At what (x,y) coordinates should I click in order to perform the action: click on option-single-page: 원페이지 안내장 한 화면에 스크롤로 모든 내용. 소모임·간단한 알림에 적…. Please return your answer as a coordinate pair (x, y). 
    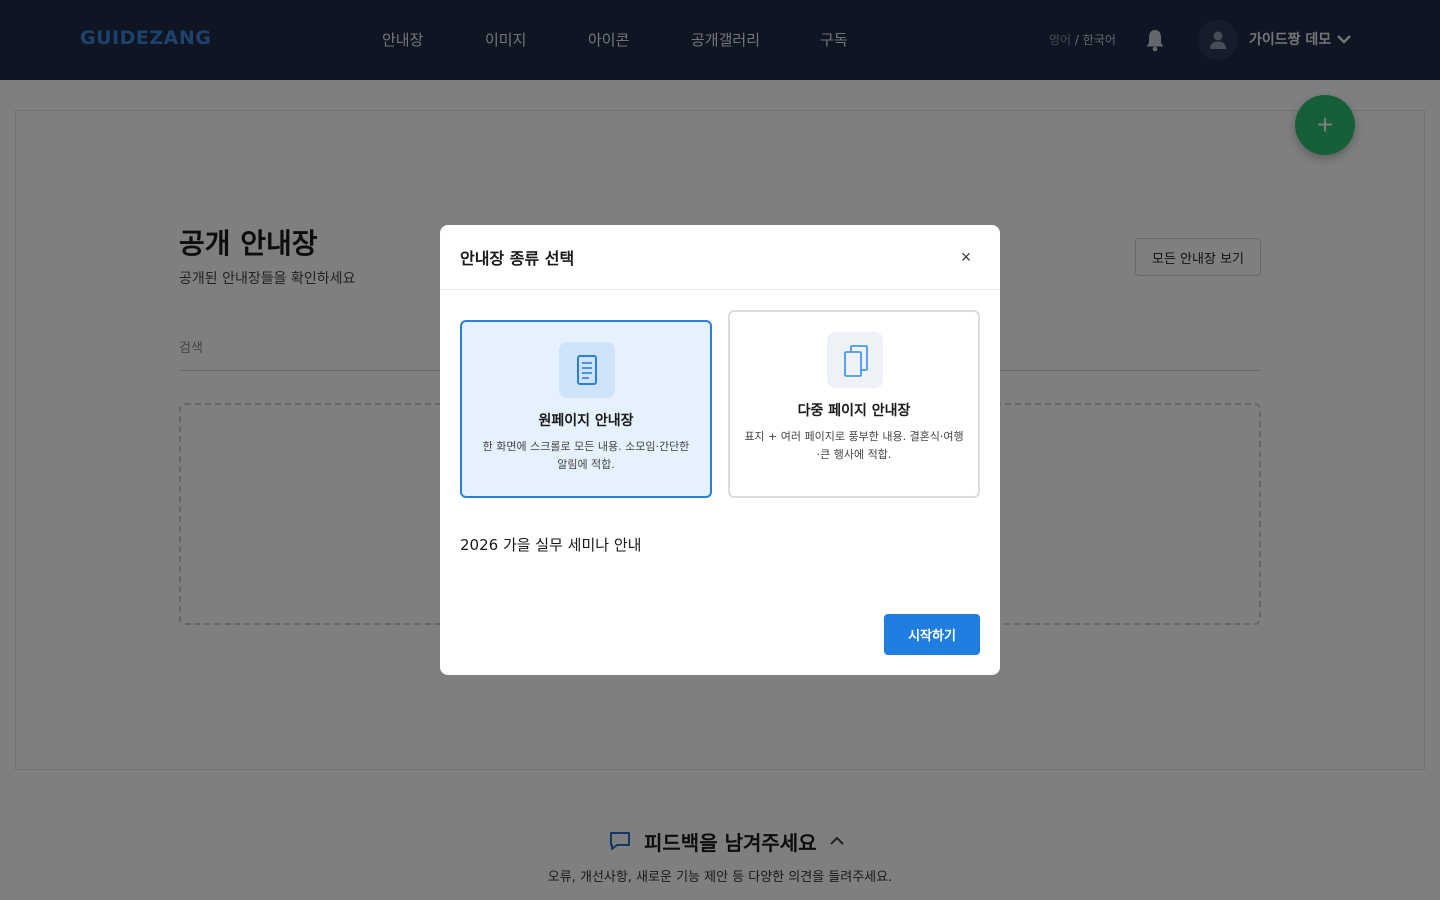
    Looking at the image, I should click on (586, 409).